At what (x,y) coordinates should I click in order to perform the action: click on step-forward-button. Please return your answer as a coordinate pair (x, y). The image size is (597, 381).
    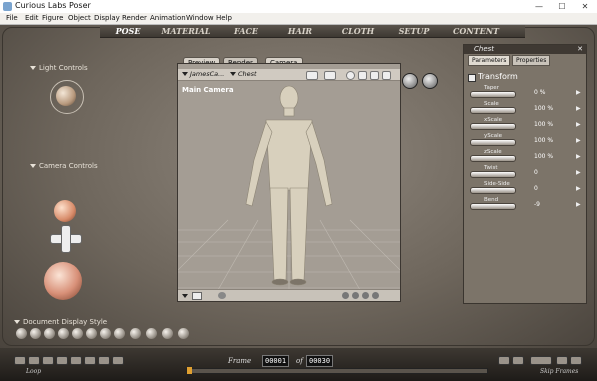
    Looking at the image, I should click on (90, 360).